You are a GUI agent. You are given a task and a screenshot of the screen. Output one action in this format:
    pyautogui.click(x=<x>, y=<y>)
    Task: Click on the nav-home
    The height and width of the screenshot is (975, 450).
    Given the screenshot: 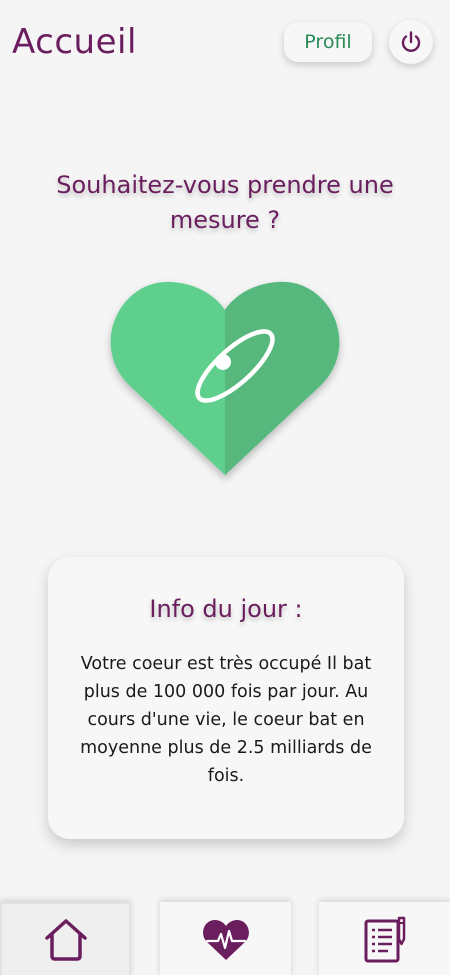 What is the action you would take?
    pyautogui.click(x=65, y=938)
    